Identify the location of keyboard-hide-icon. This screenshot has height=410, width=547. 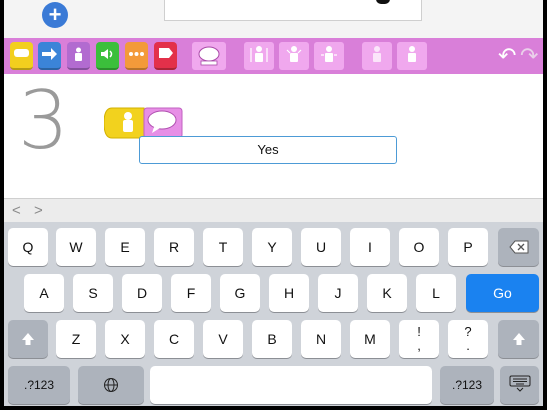
(519, 383).